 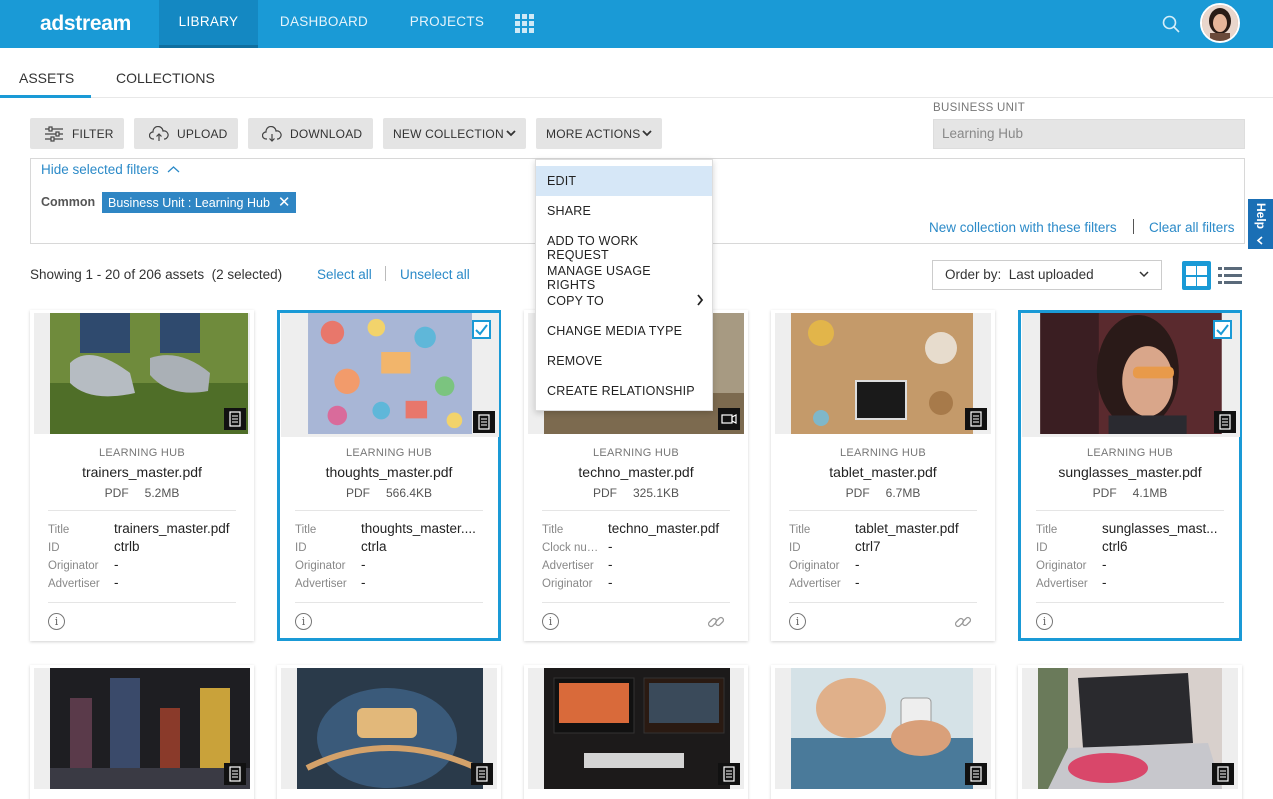 I want to click on tab-collections: COLLECTIONS, so click(x=165, y=78).